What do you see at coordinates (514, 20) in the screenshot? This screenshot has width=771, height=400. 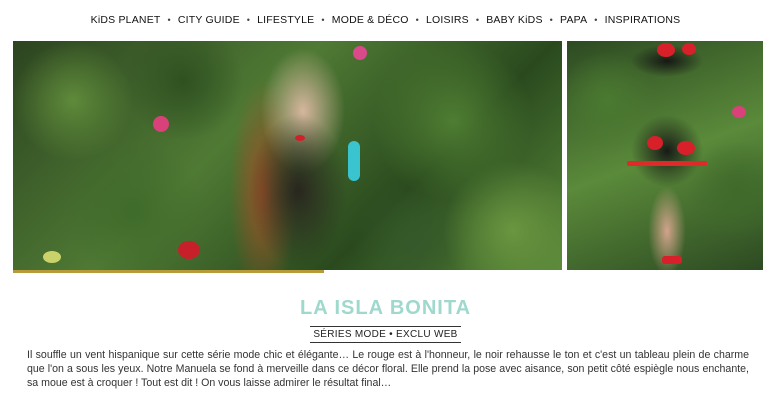 I see `nav-item-baby-kids: BABY KiDS` at bounding box center [514, 20].